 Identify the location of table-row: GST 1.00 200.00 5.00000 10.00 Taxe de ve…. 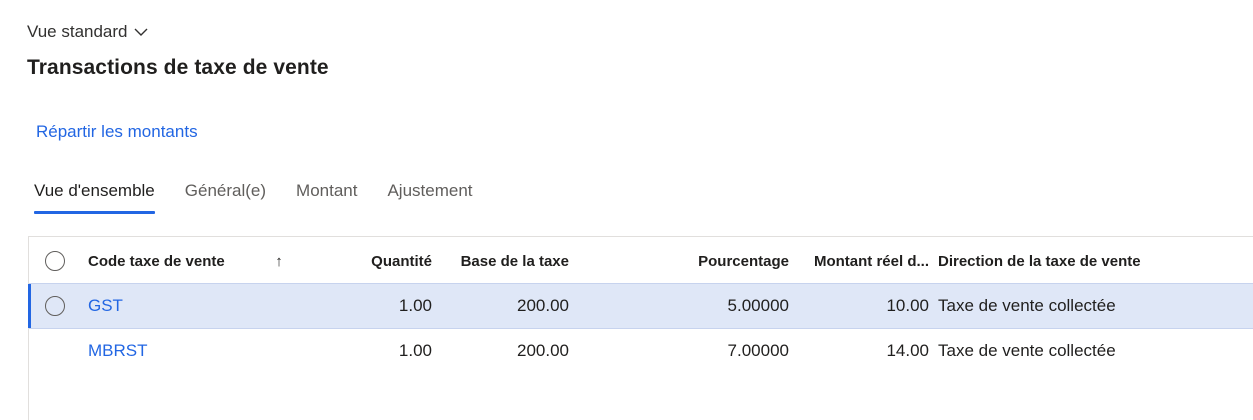
(640, 306).